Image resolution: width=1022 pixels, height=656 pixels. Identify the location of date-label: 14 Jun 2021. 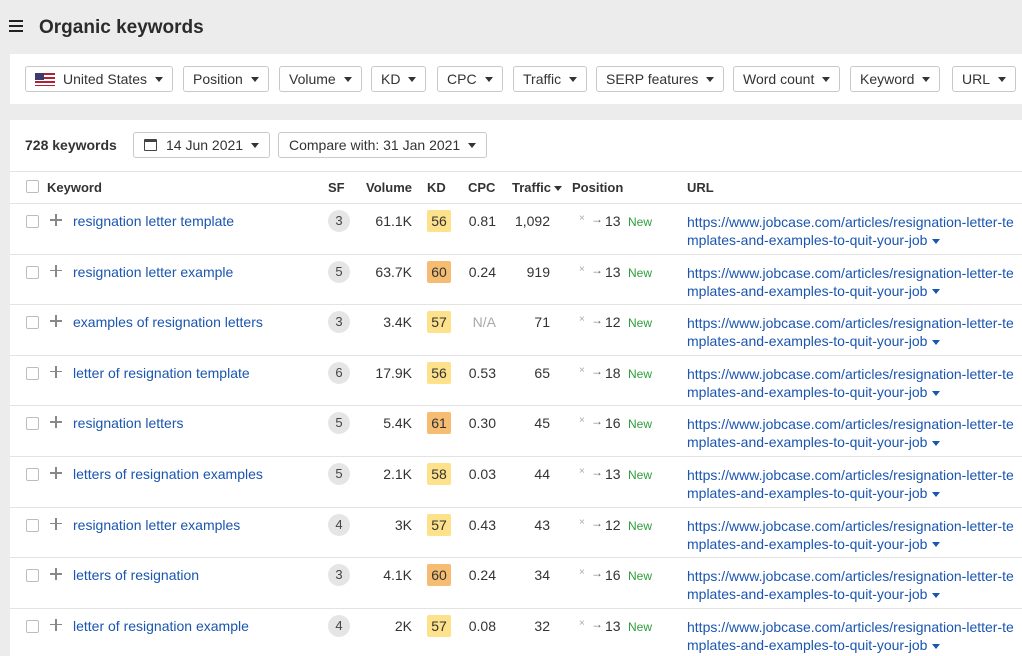
(205, 145).